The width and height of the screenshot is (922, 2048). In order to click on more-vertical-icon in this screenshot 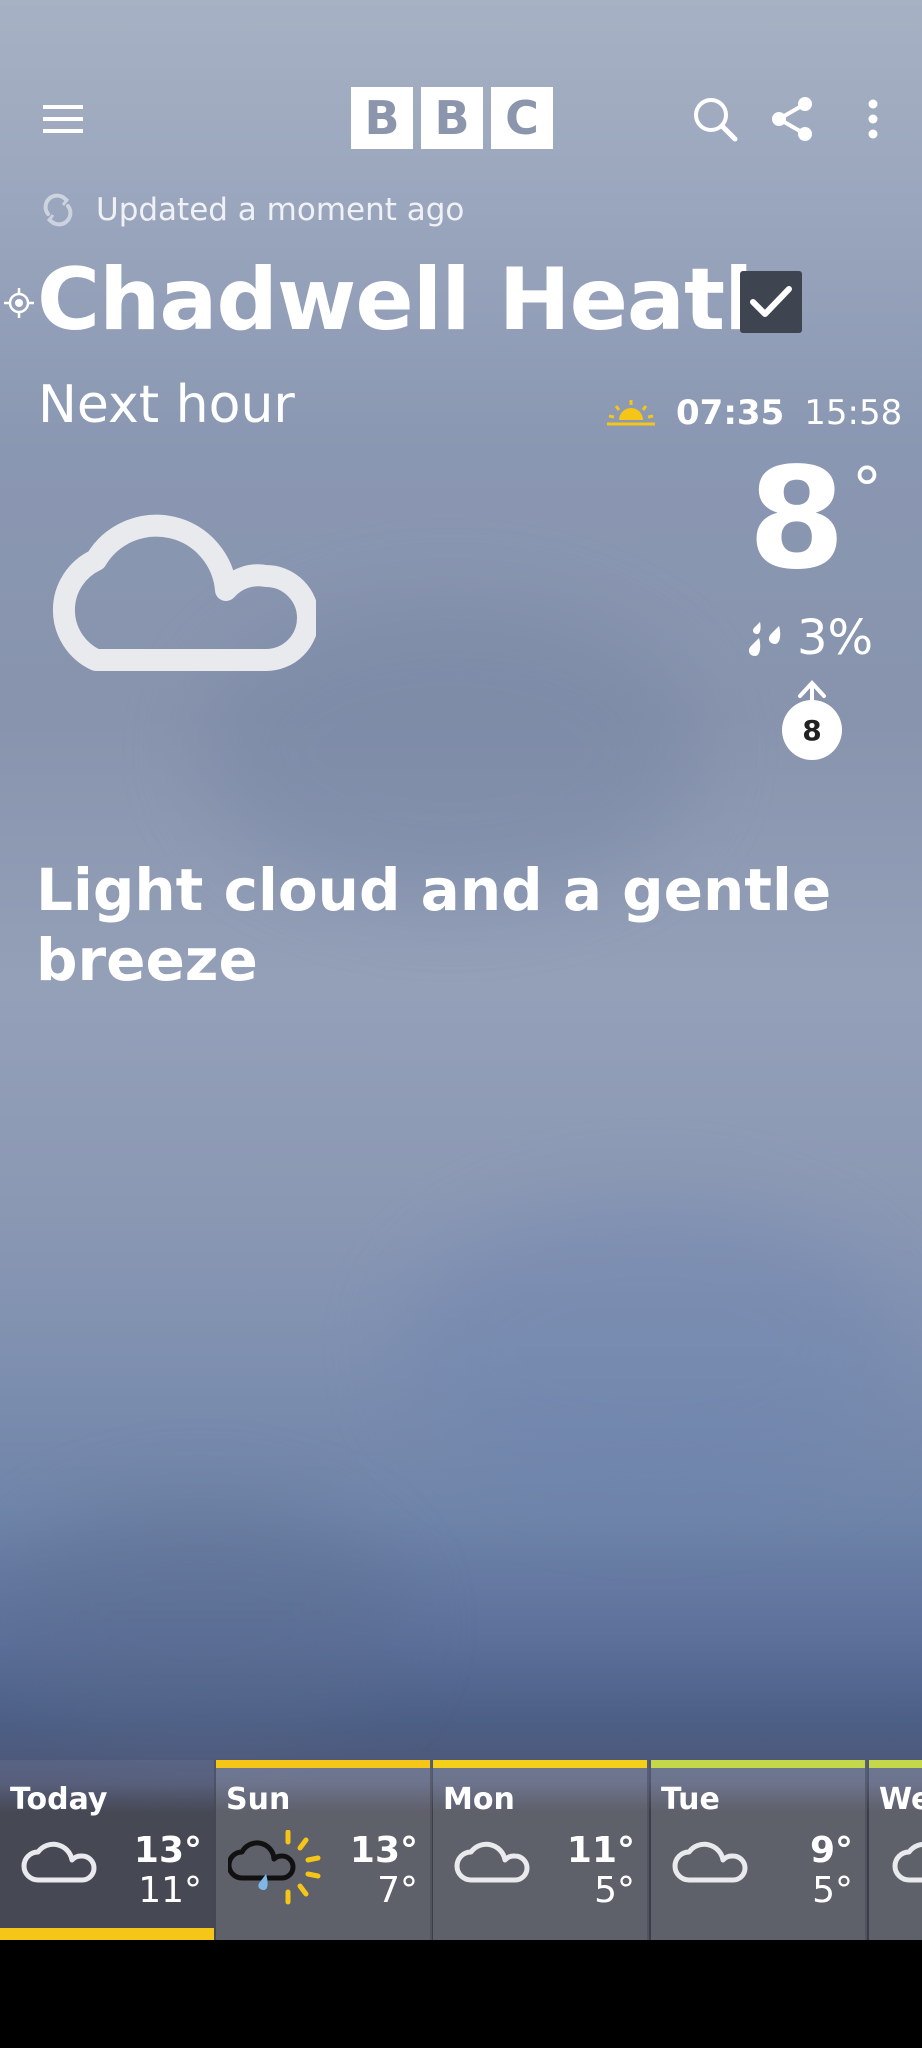, I will do `click(873, 119)`.